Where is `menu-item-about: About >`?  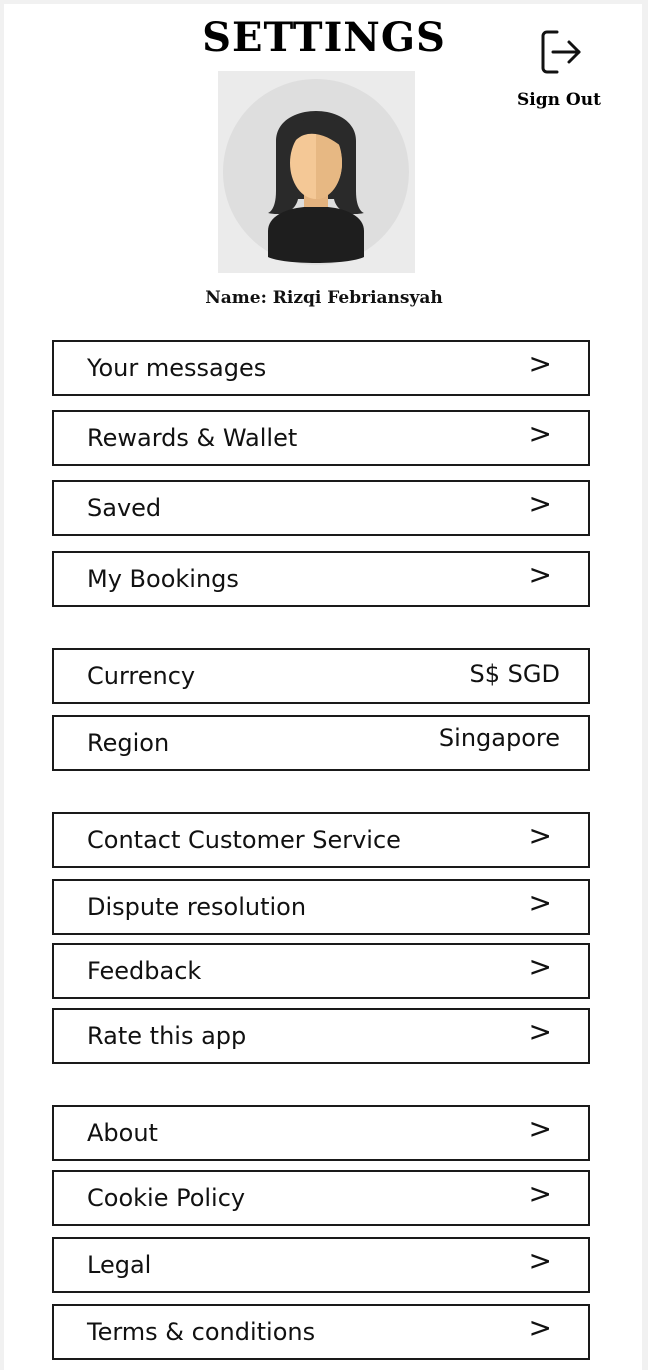 menu-item-about: About > is located at coordinates (321, 1133).